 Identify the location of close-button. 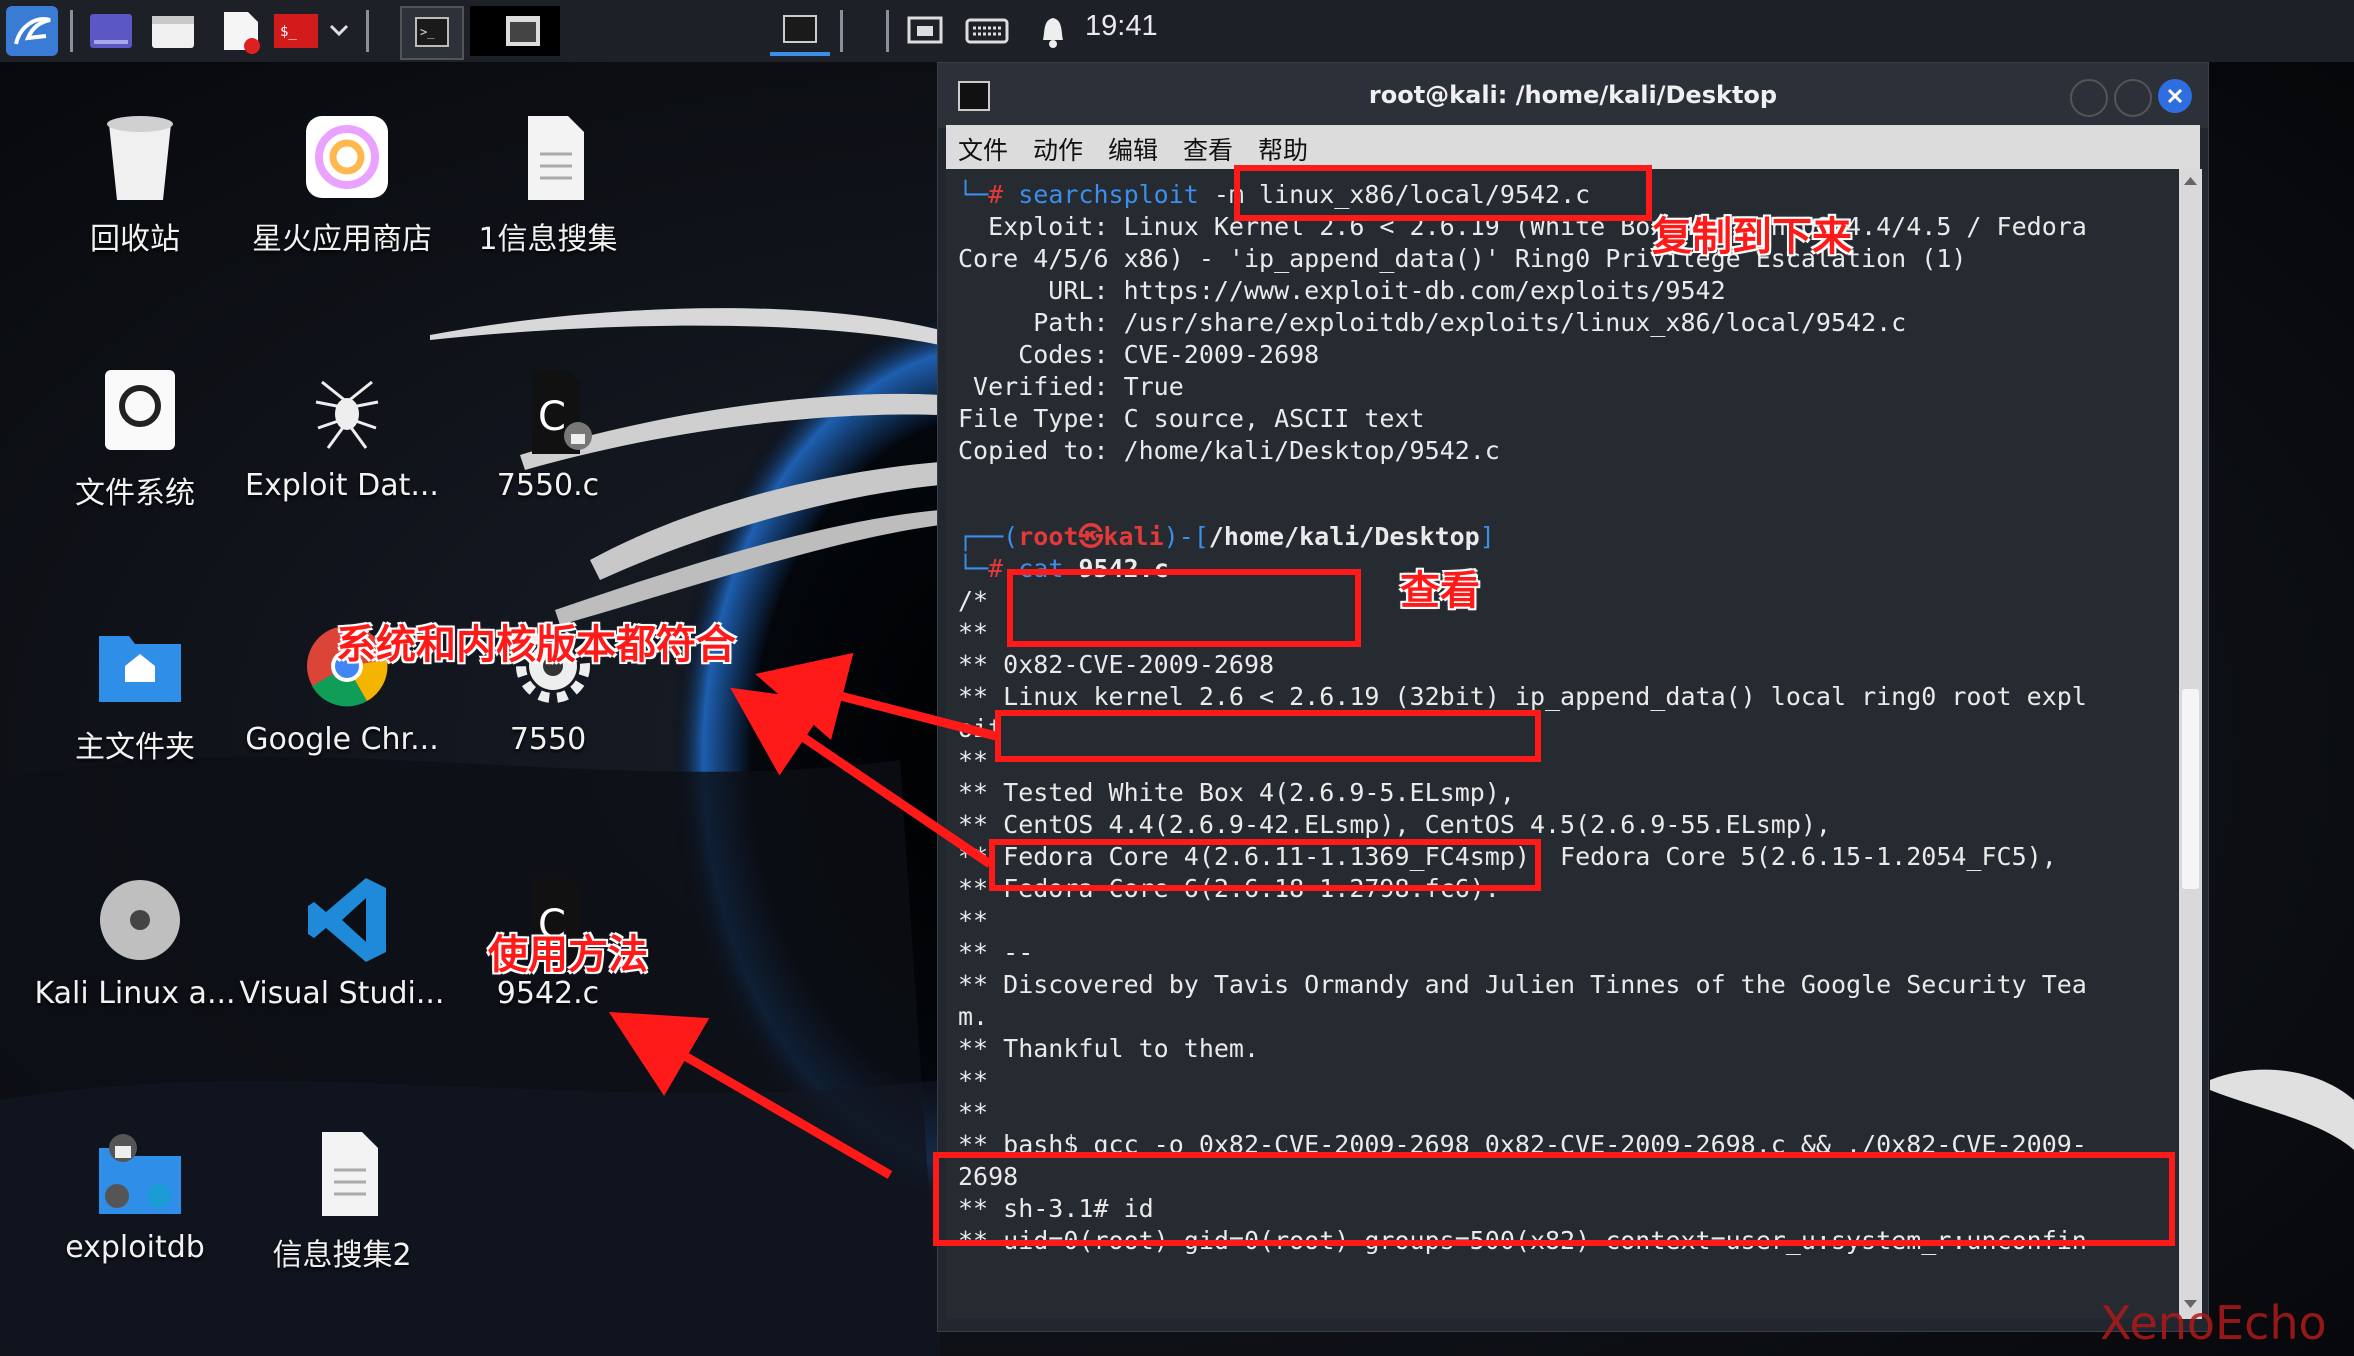
(2175, 96).